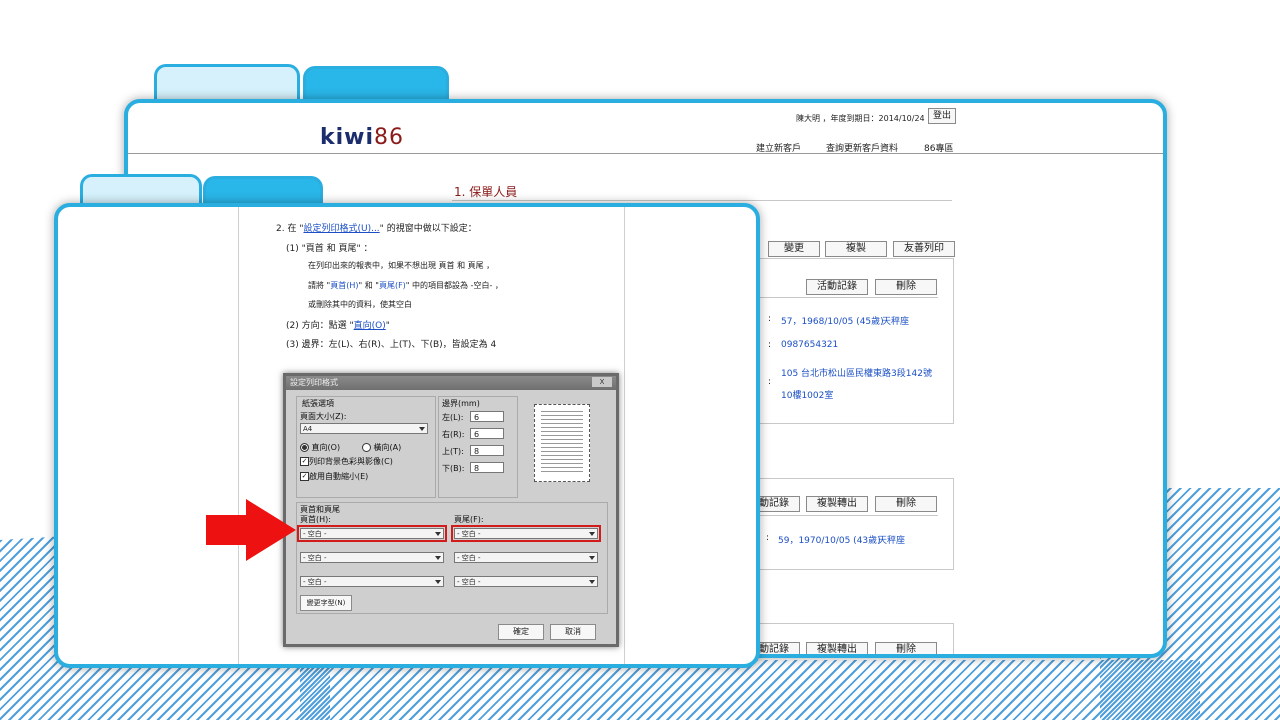  What do you see at coordinates (453, 468) in the screenshot?
I see `margin-bottom-label: 下(B):` at bounding box center [453, 468].